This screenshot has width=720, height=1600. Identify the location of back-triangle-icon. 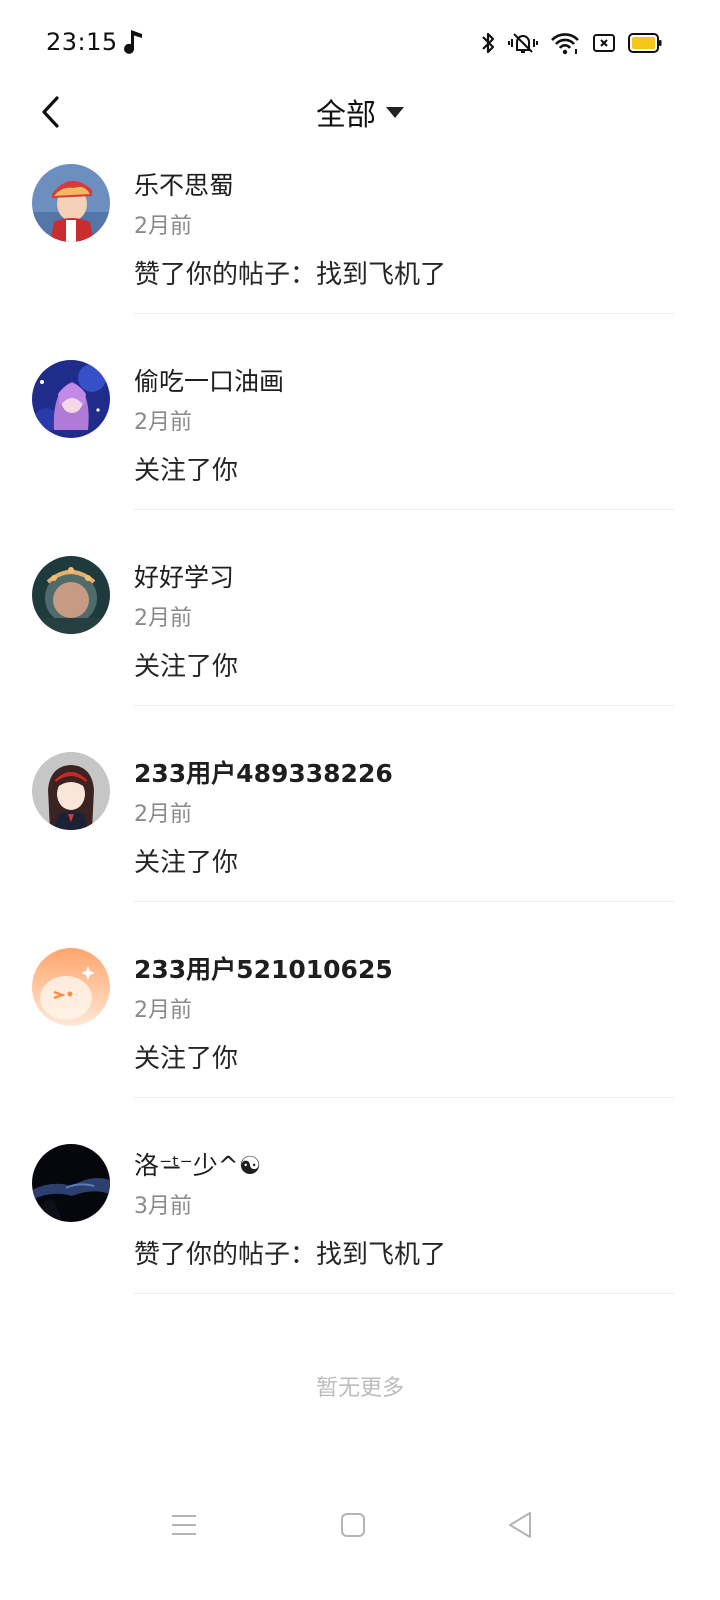
(520, 1525).